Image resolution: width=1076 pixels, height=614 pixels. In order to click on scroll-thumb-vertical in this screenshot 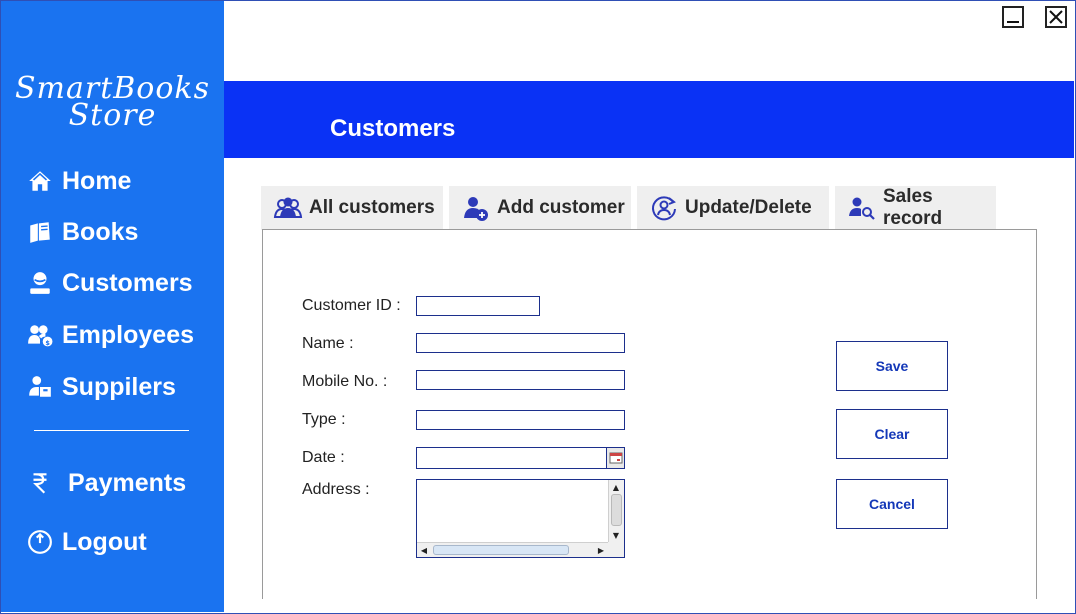, I will do `click(616, 510)`.